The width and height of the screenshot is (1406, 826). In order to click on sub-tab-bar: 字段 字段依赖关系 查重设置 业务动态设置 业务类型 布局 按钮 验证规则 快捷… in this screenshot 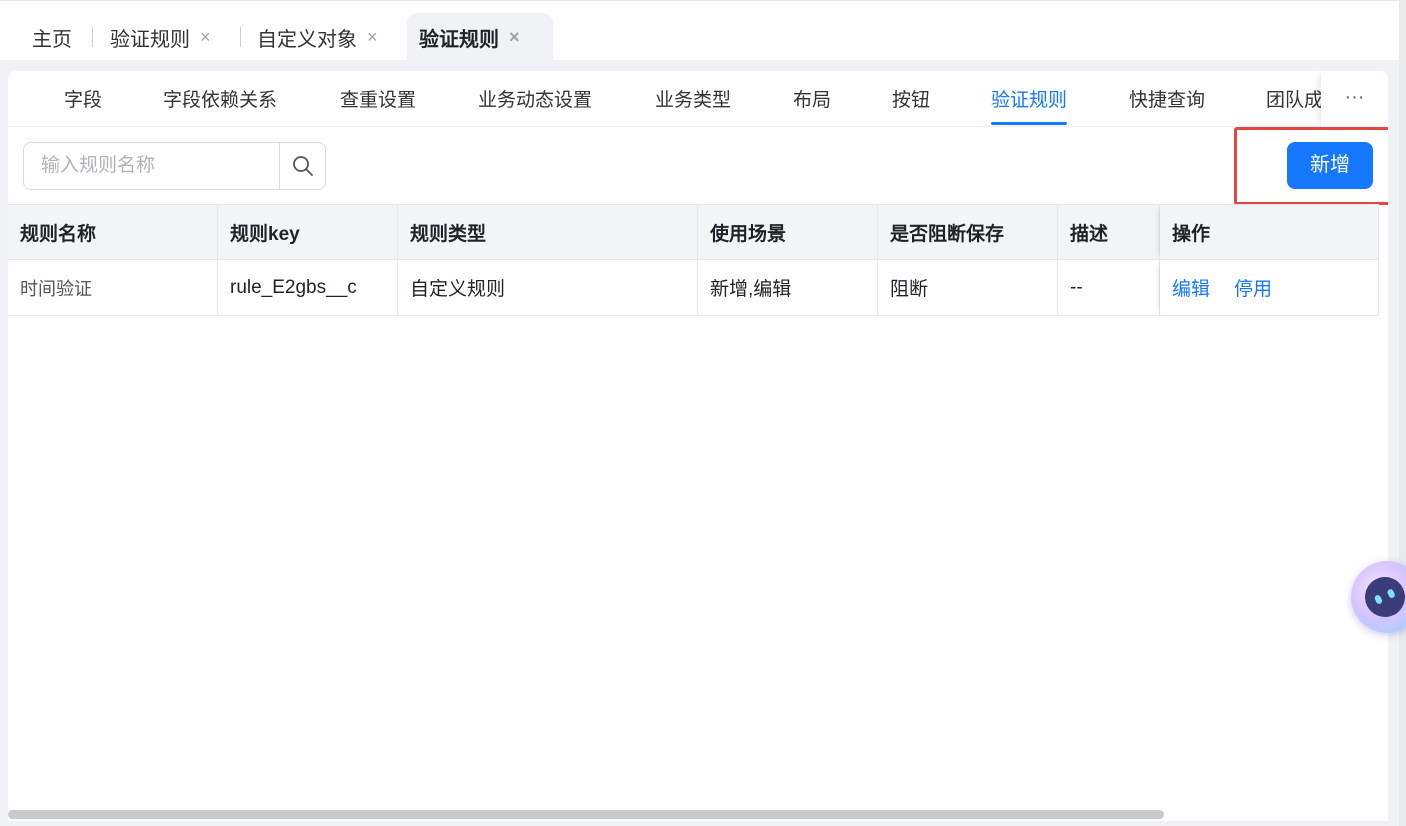, I will do `click(698, 99)`.